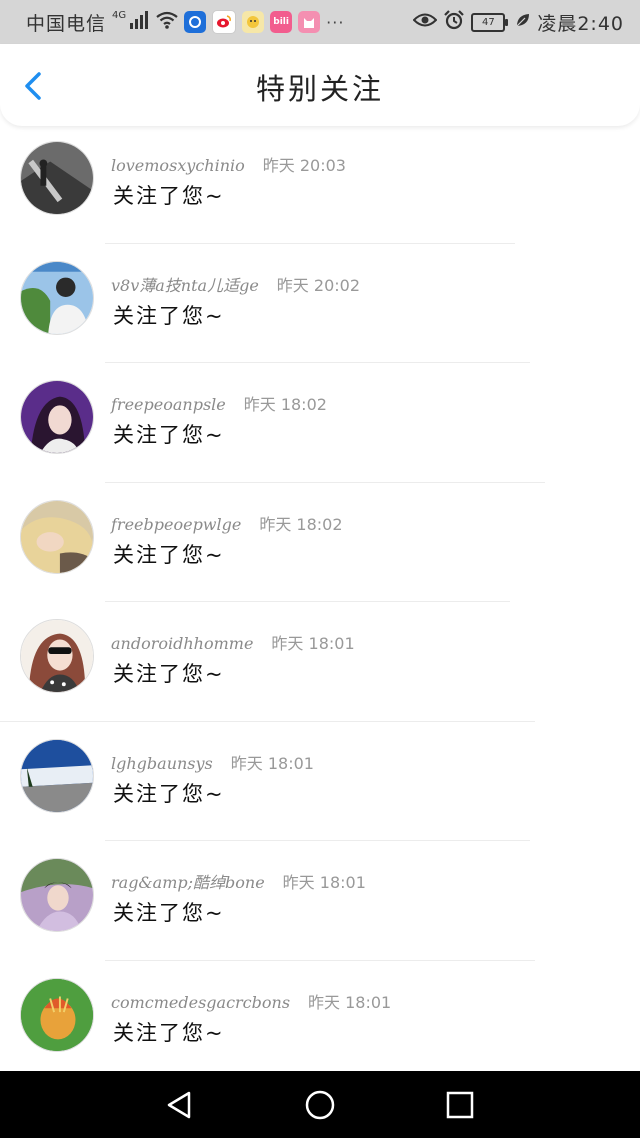 The image size is (640, 1138). I want to click on username: v8v薄a技nta儿适ge 昨天 20:02, so click(235, 284).